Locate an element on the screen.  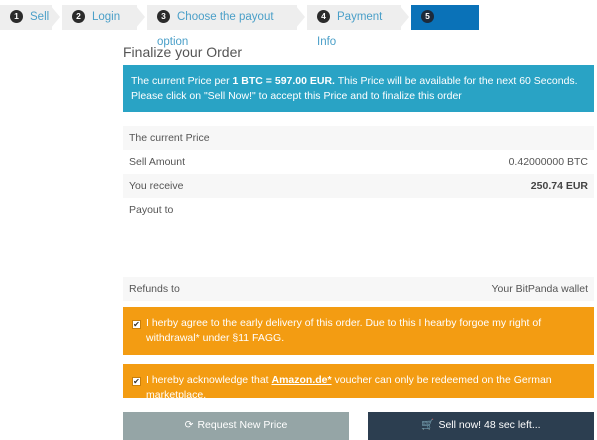
payout-row: Payout to is located at coordinates (358, 210).